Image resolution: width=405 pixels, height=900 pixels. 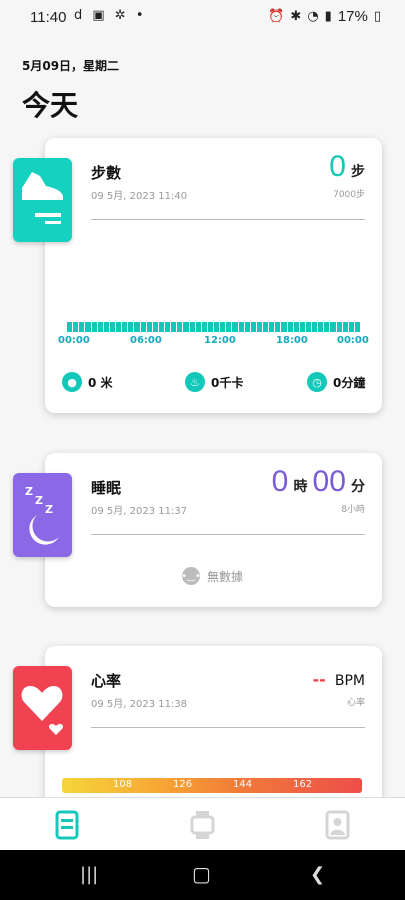 What do you see at coordinates (349, 681) in the screenshot?
I see `heart-unit: BPM` at bounding box center [349, 681].